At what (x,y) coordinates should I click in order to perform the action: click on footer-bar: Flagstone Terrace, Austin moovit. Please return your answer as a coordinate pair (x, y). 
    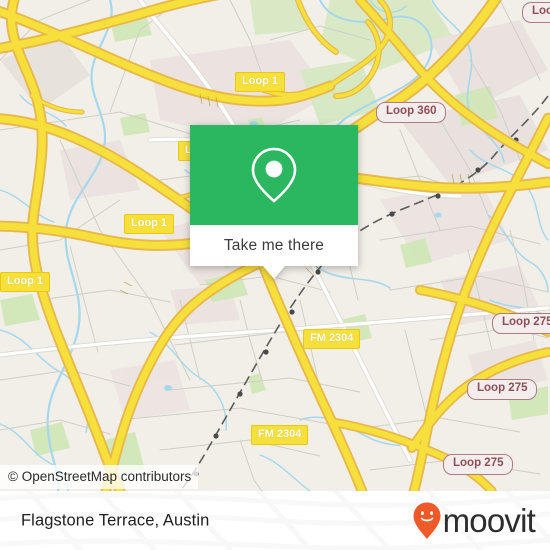
    Looking at the image, I should click on (275, 520).